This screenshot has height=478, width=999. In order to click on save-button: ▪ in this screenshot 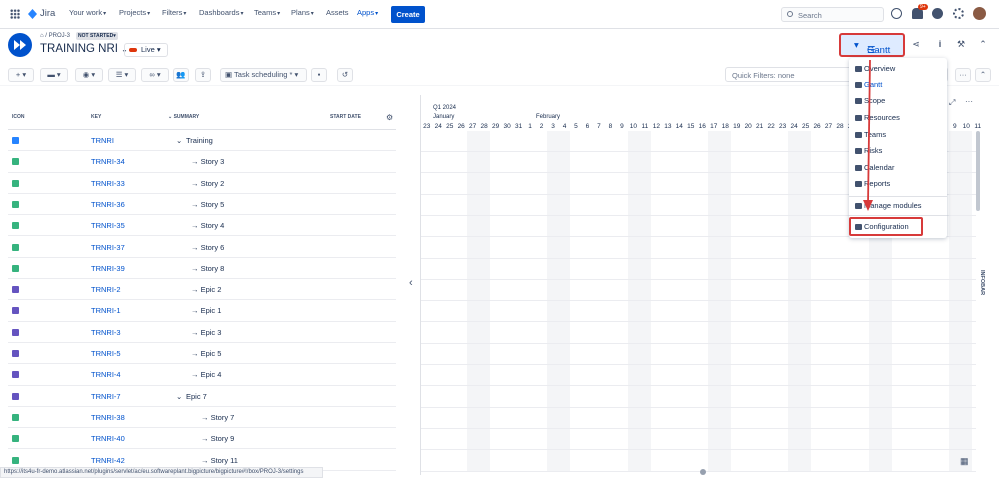, I will do `click(319, 75)`.